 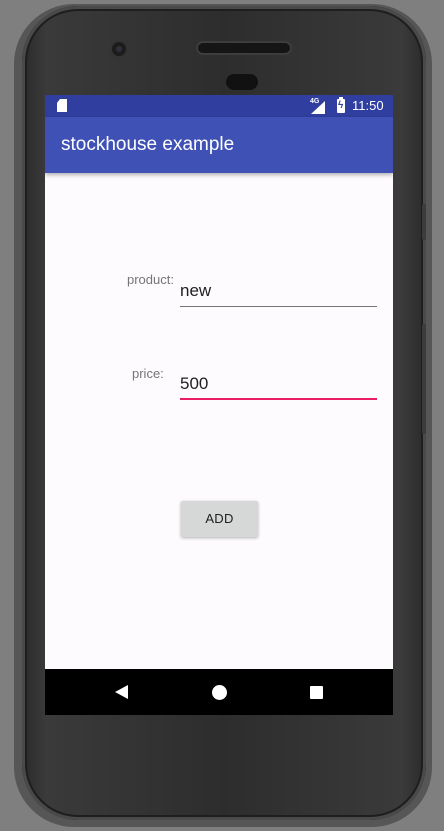 I want to click on back-icon, so click(x=121, y=692).